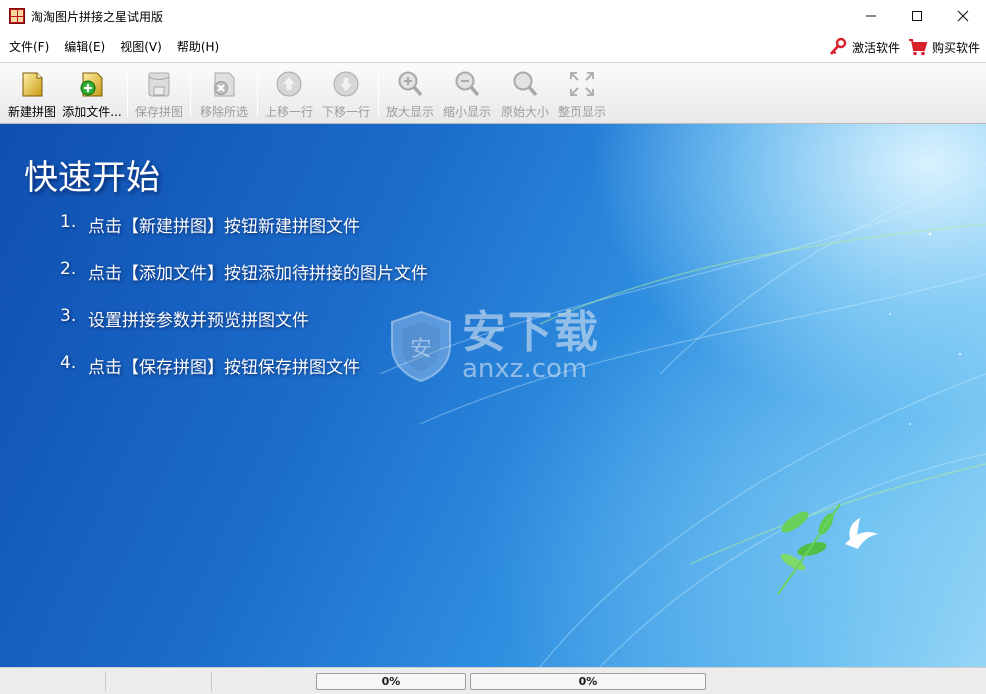  I want to click on list-item: 2. 点击【添加文件】按钮添加待拼接的图片文件, so click(244, 271).